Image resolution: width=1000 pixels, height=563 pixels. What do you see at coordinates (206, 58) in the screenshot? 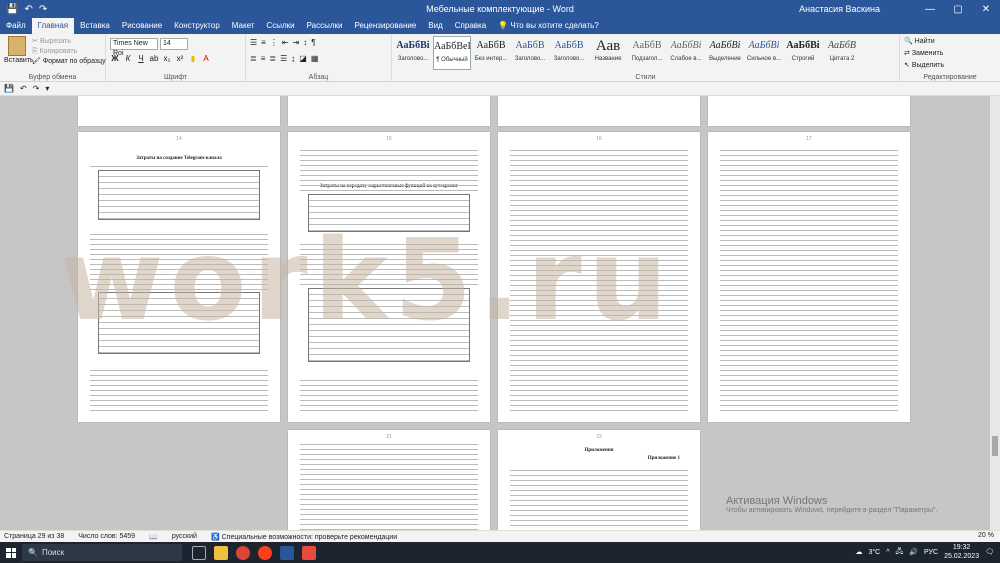
I see `font-color-icon: A` at bounding box center [206, 58].